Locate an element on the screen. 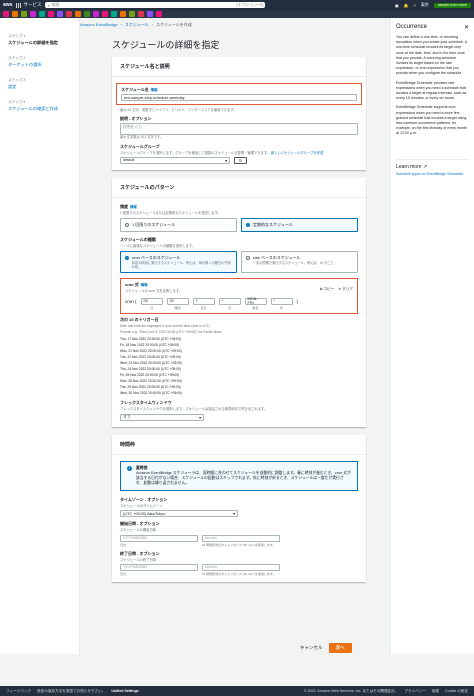 The width and height of the screenshot is (474, 696). create-group-link: 新しいスケジュールグループを作成 is located at coordinates (297, 153).